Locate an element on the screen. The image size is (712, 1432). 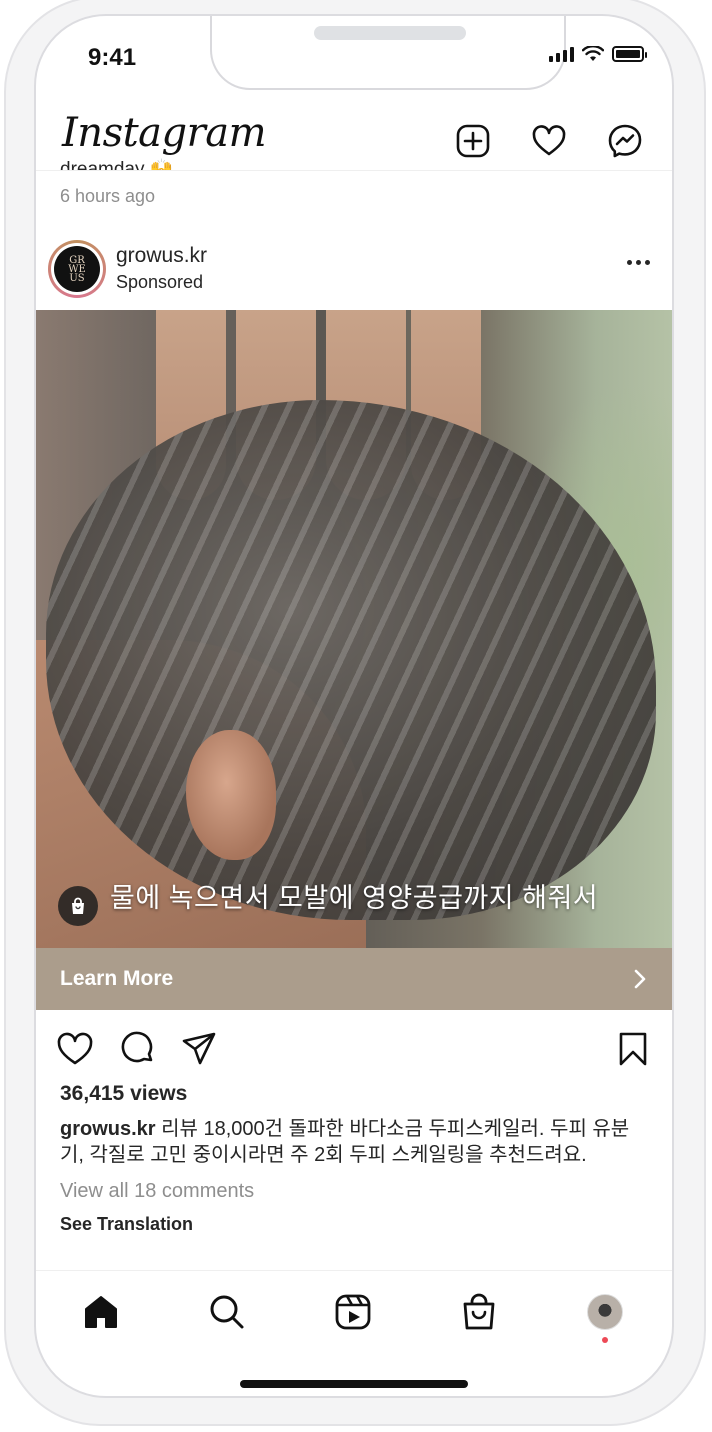
learn-more-label: Learn More is located at coordinates (117, 978).